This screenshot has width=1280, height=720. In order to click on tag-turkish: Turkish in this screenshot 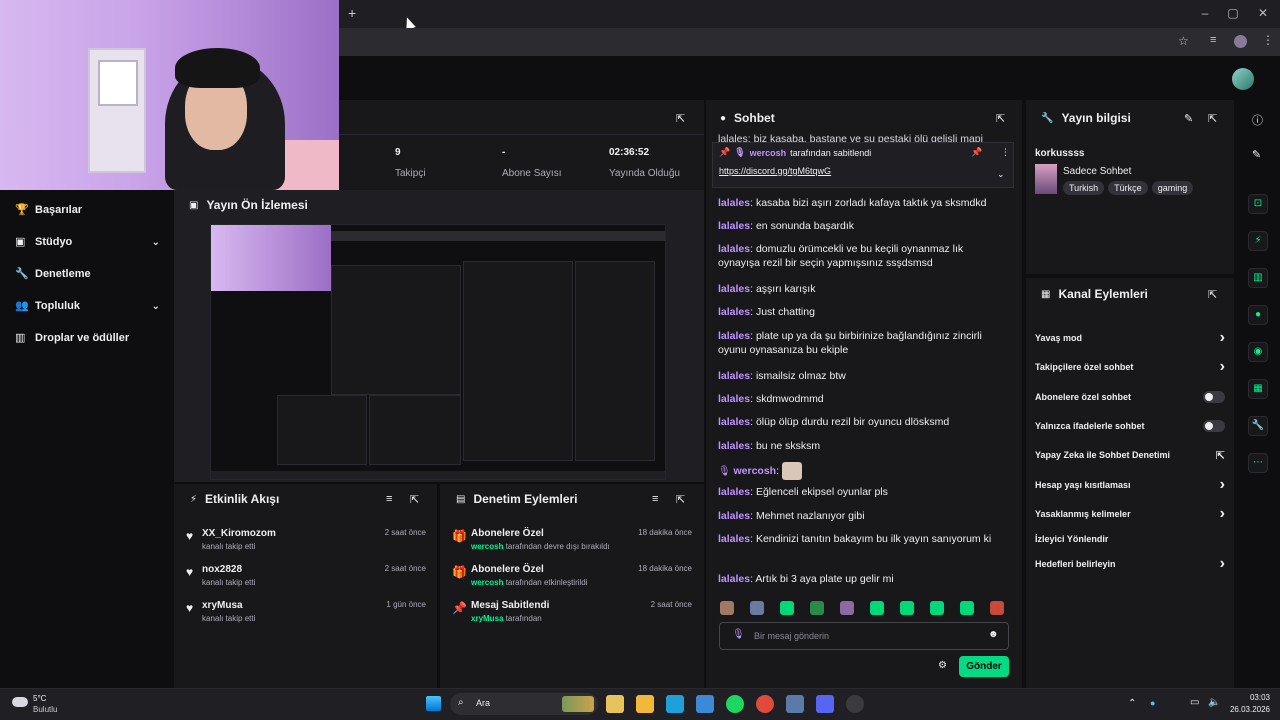, I will do `click(1084, 188)`.